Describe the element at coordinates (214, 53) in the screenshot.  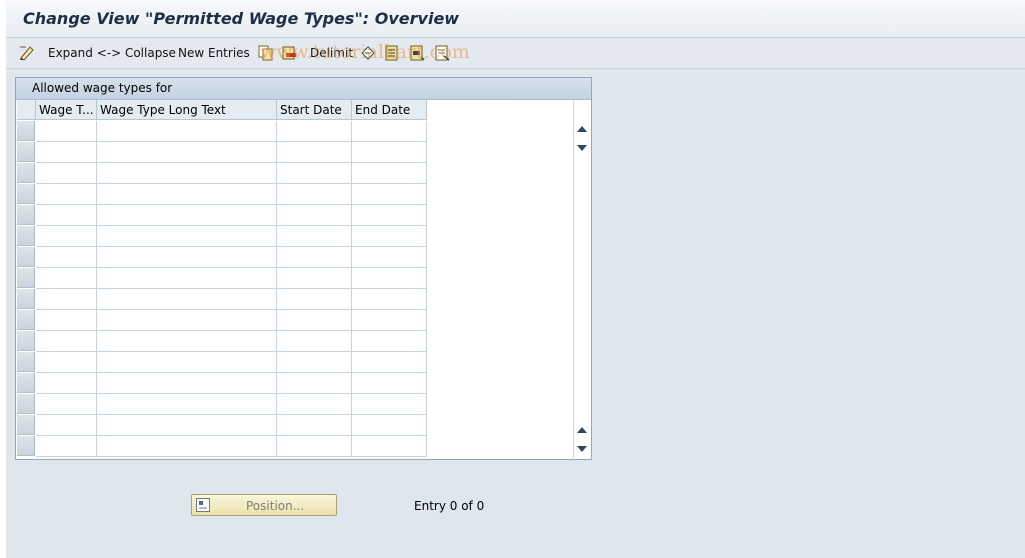
I see `new-entries-button: New Entries` at that location.